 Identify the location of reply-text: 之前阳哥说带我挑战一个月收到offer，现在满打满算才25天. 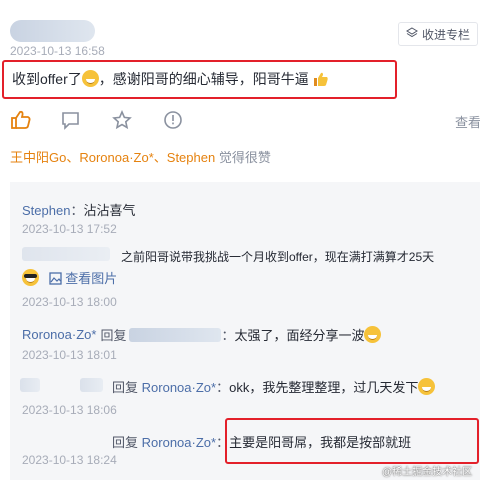
(278, 257).